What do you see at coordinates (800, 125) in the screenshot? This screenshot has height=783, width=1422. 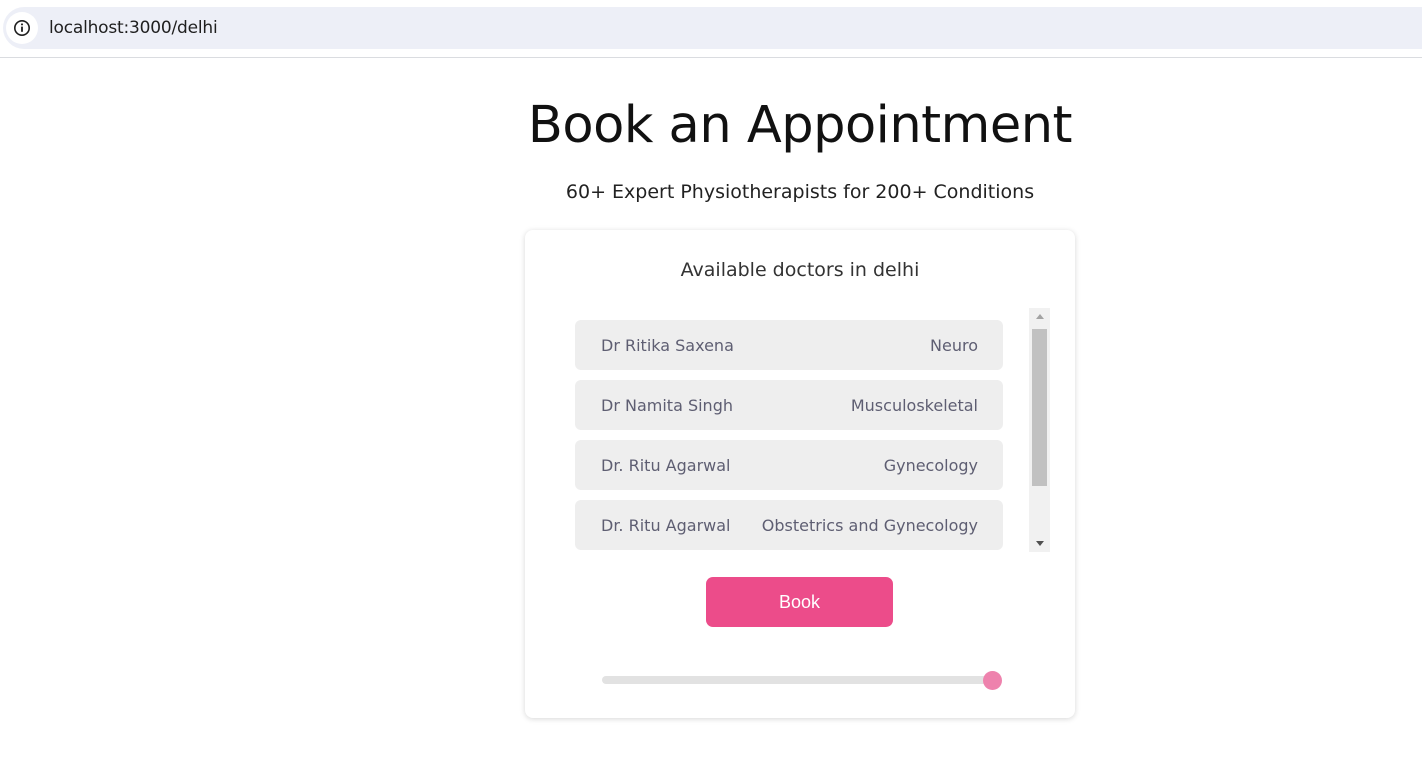 I see `page-title: Book an Appointment` at bounding box center [800, 125].